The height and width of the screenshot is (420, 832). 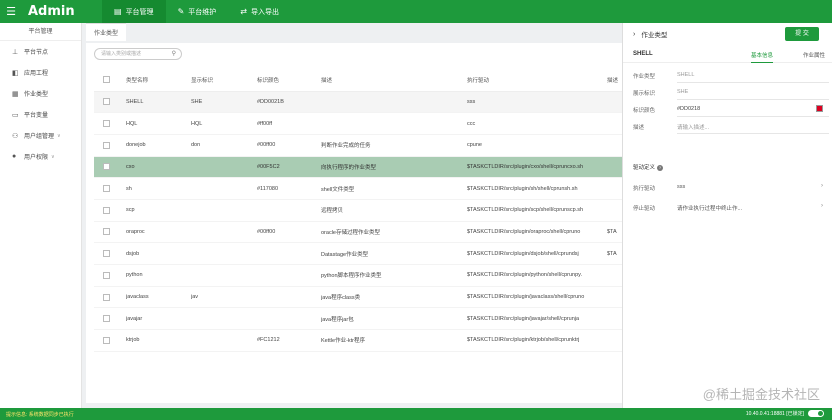 What do you see at coordinates (158, 80) in the screenshot?
I see `column-header: 类型名称` at bounding box center [158, 80].